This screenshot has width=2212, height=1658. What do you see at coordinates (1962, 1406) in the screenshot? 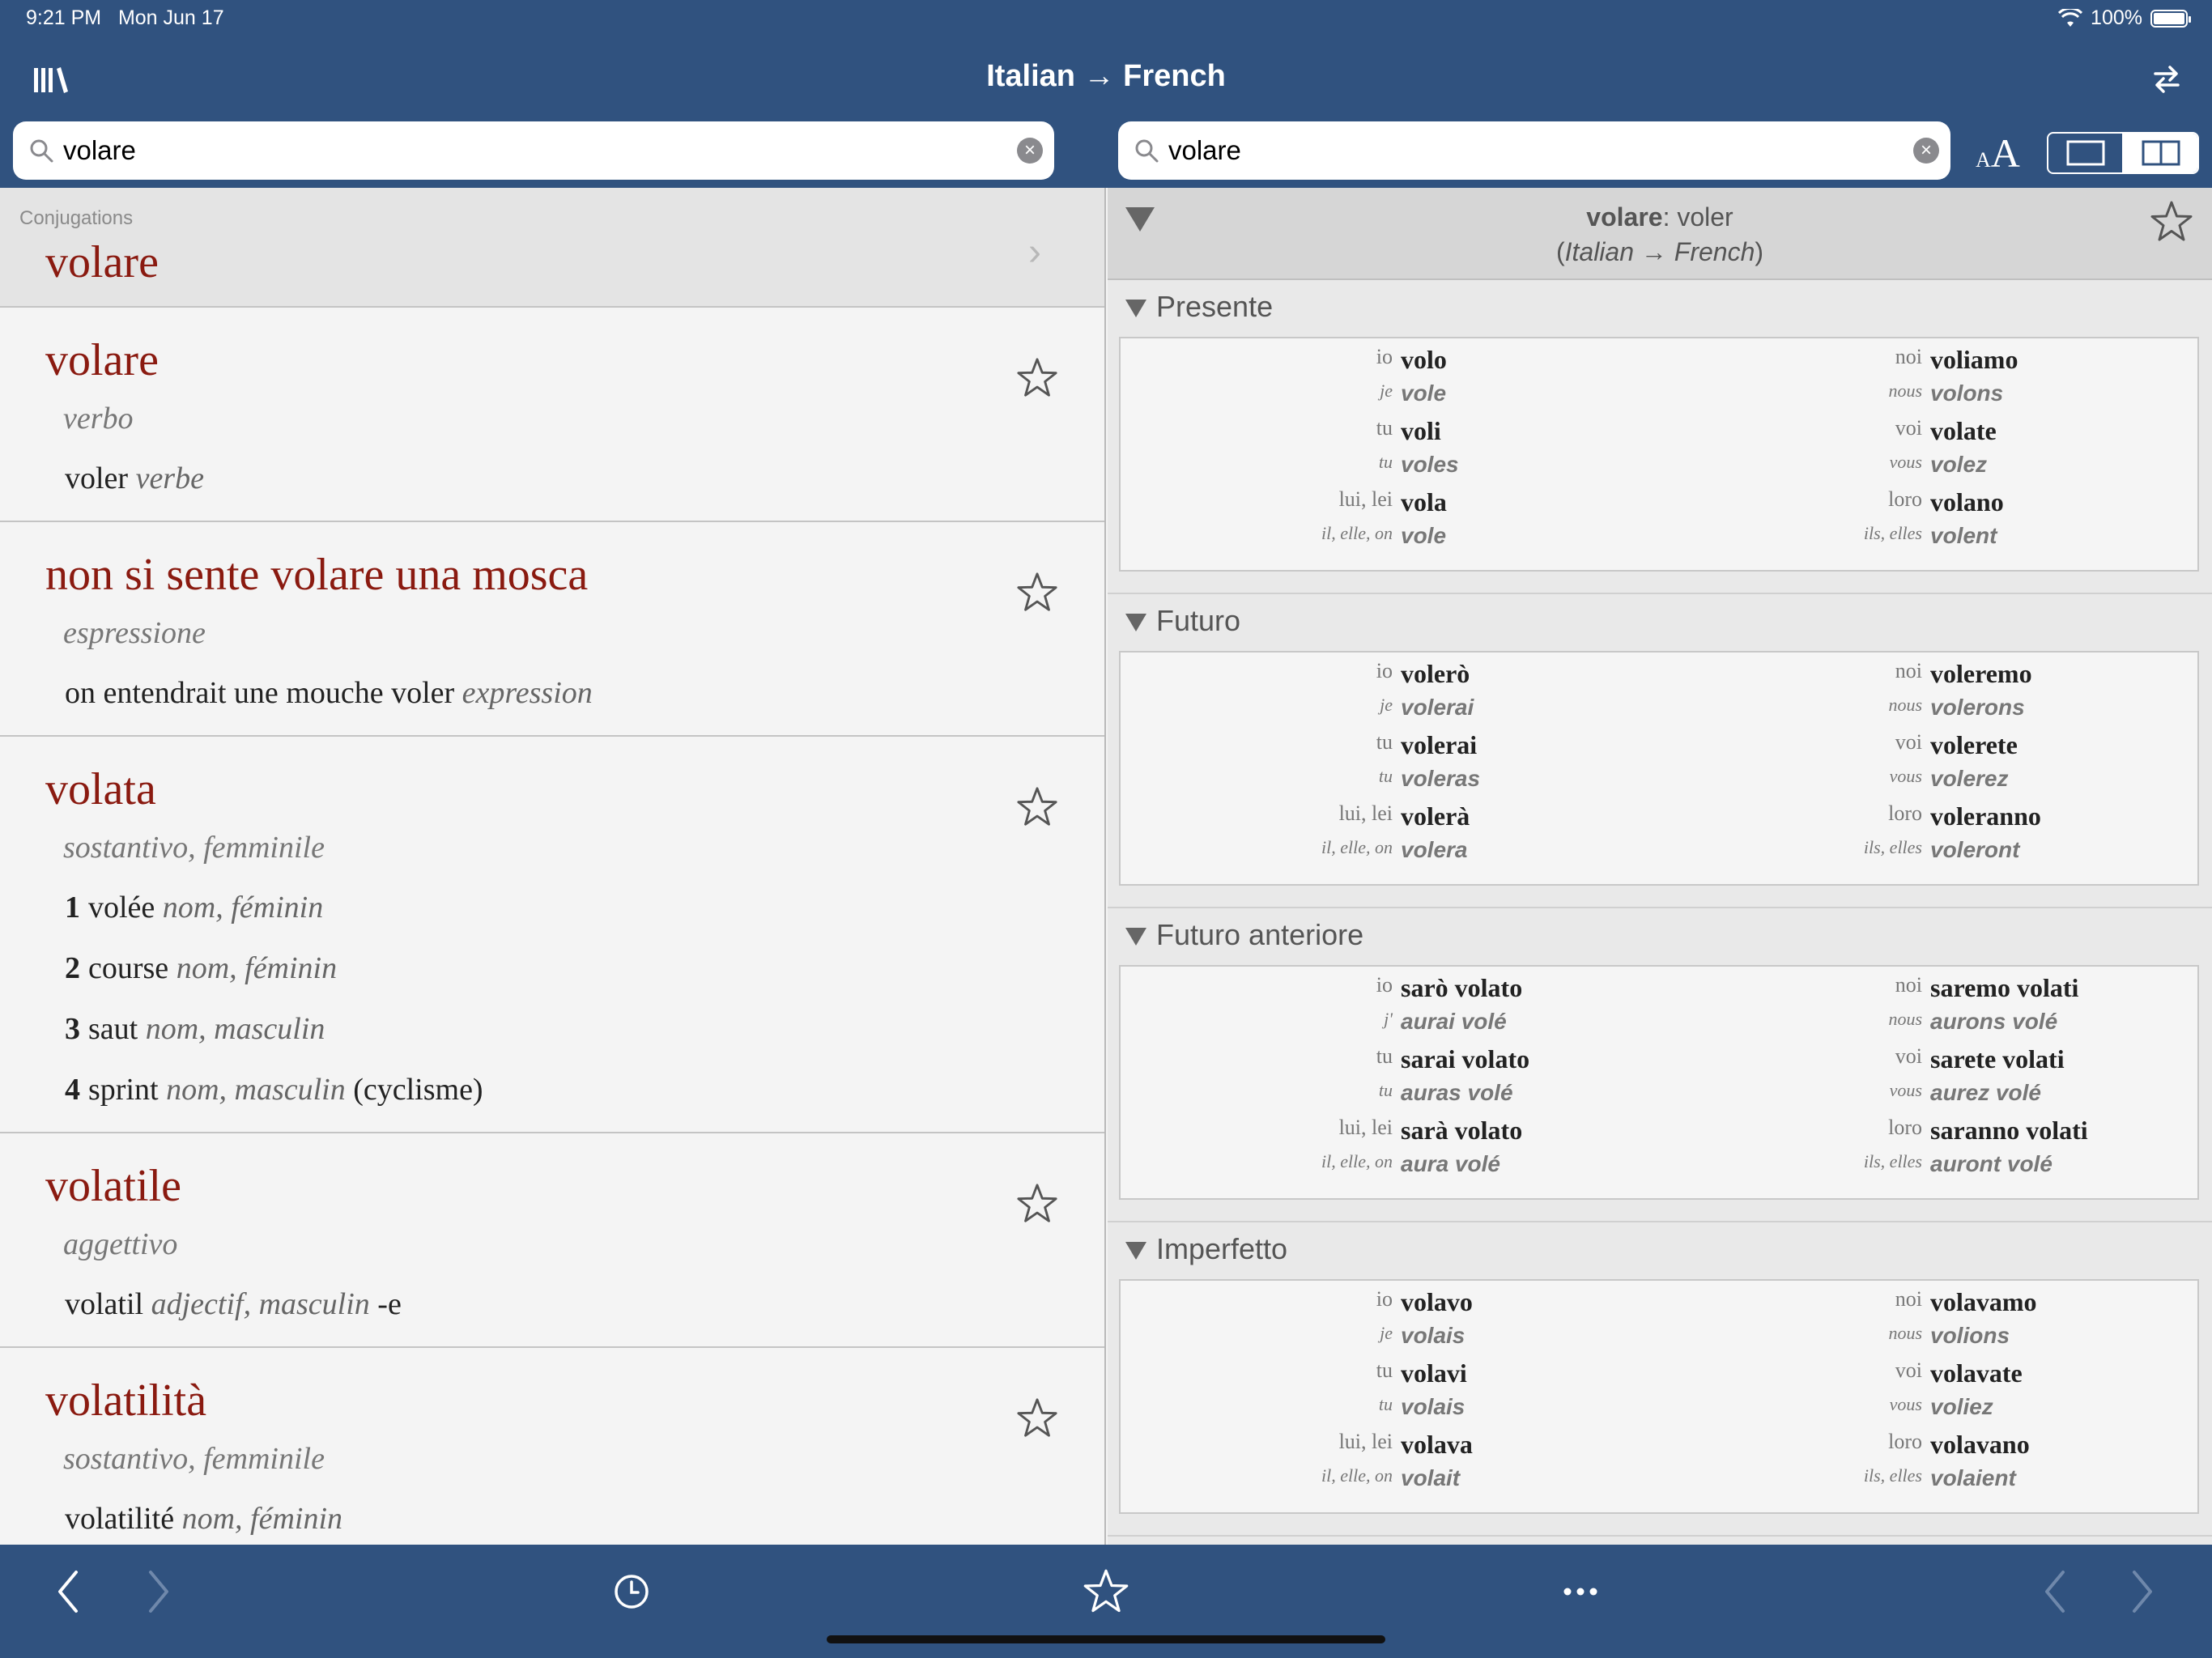
I see `verb-form: voliez` at bounding box center [1962, 1406].